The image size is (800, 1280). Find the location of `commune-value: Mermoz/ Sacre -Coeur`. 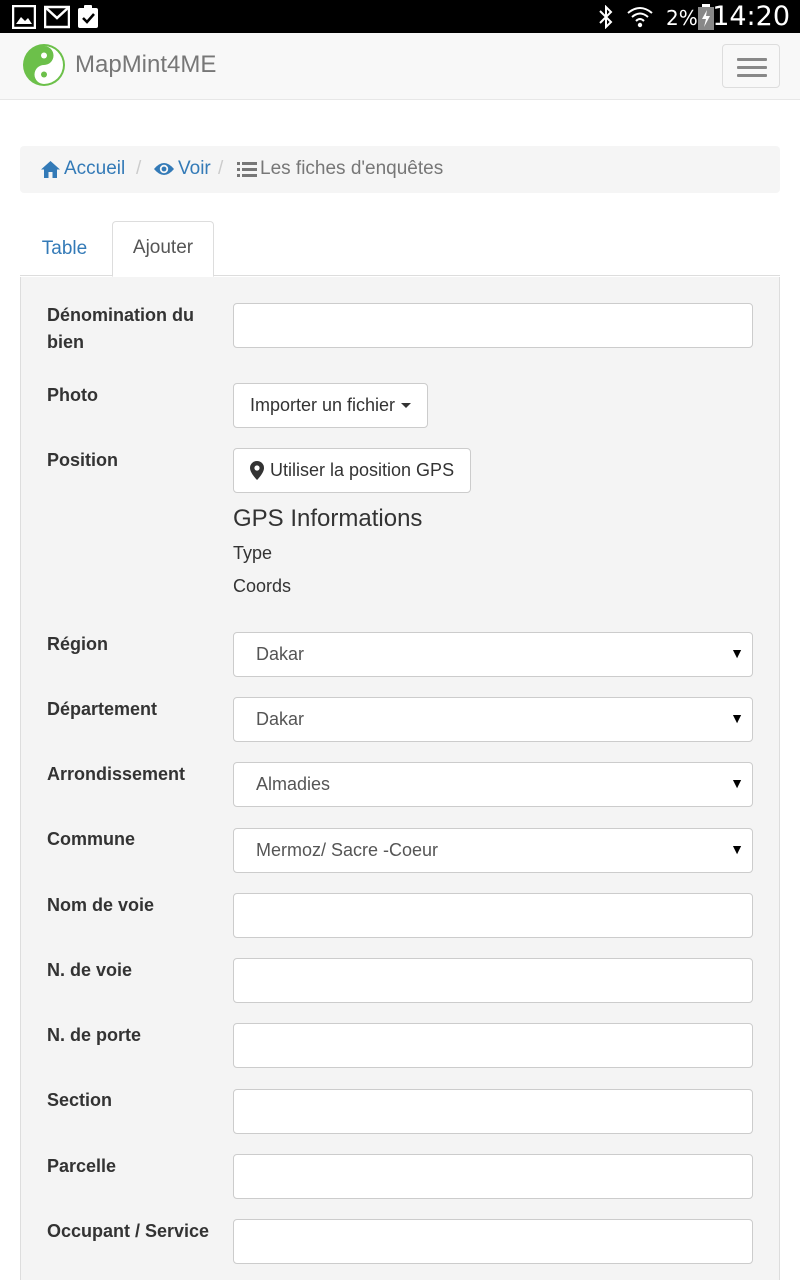

commune-value: Mermoz/ Sacre -Coeur is located at coordinates (347, 850).